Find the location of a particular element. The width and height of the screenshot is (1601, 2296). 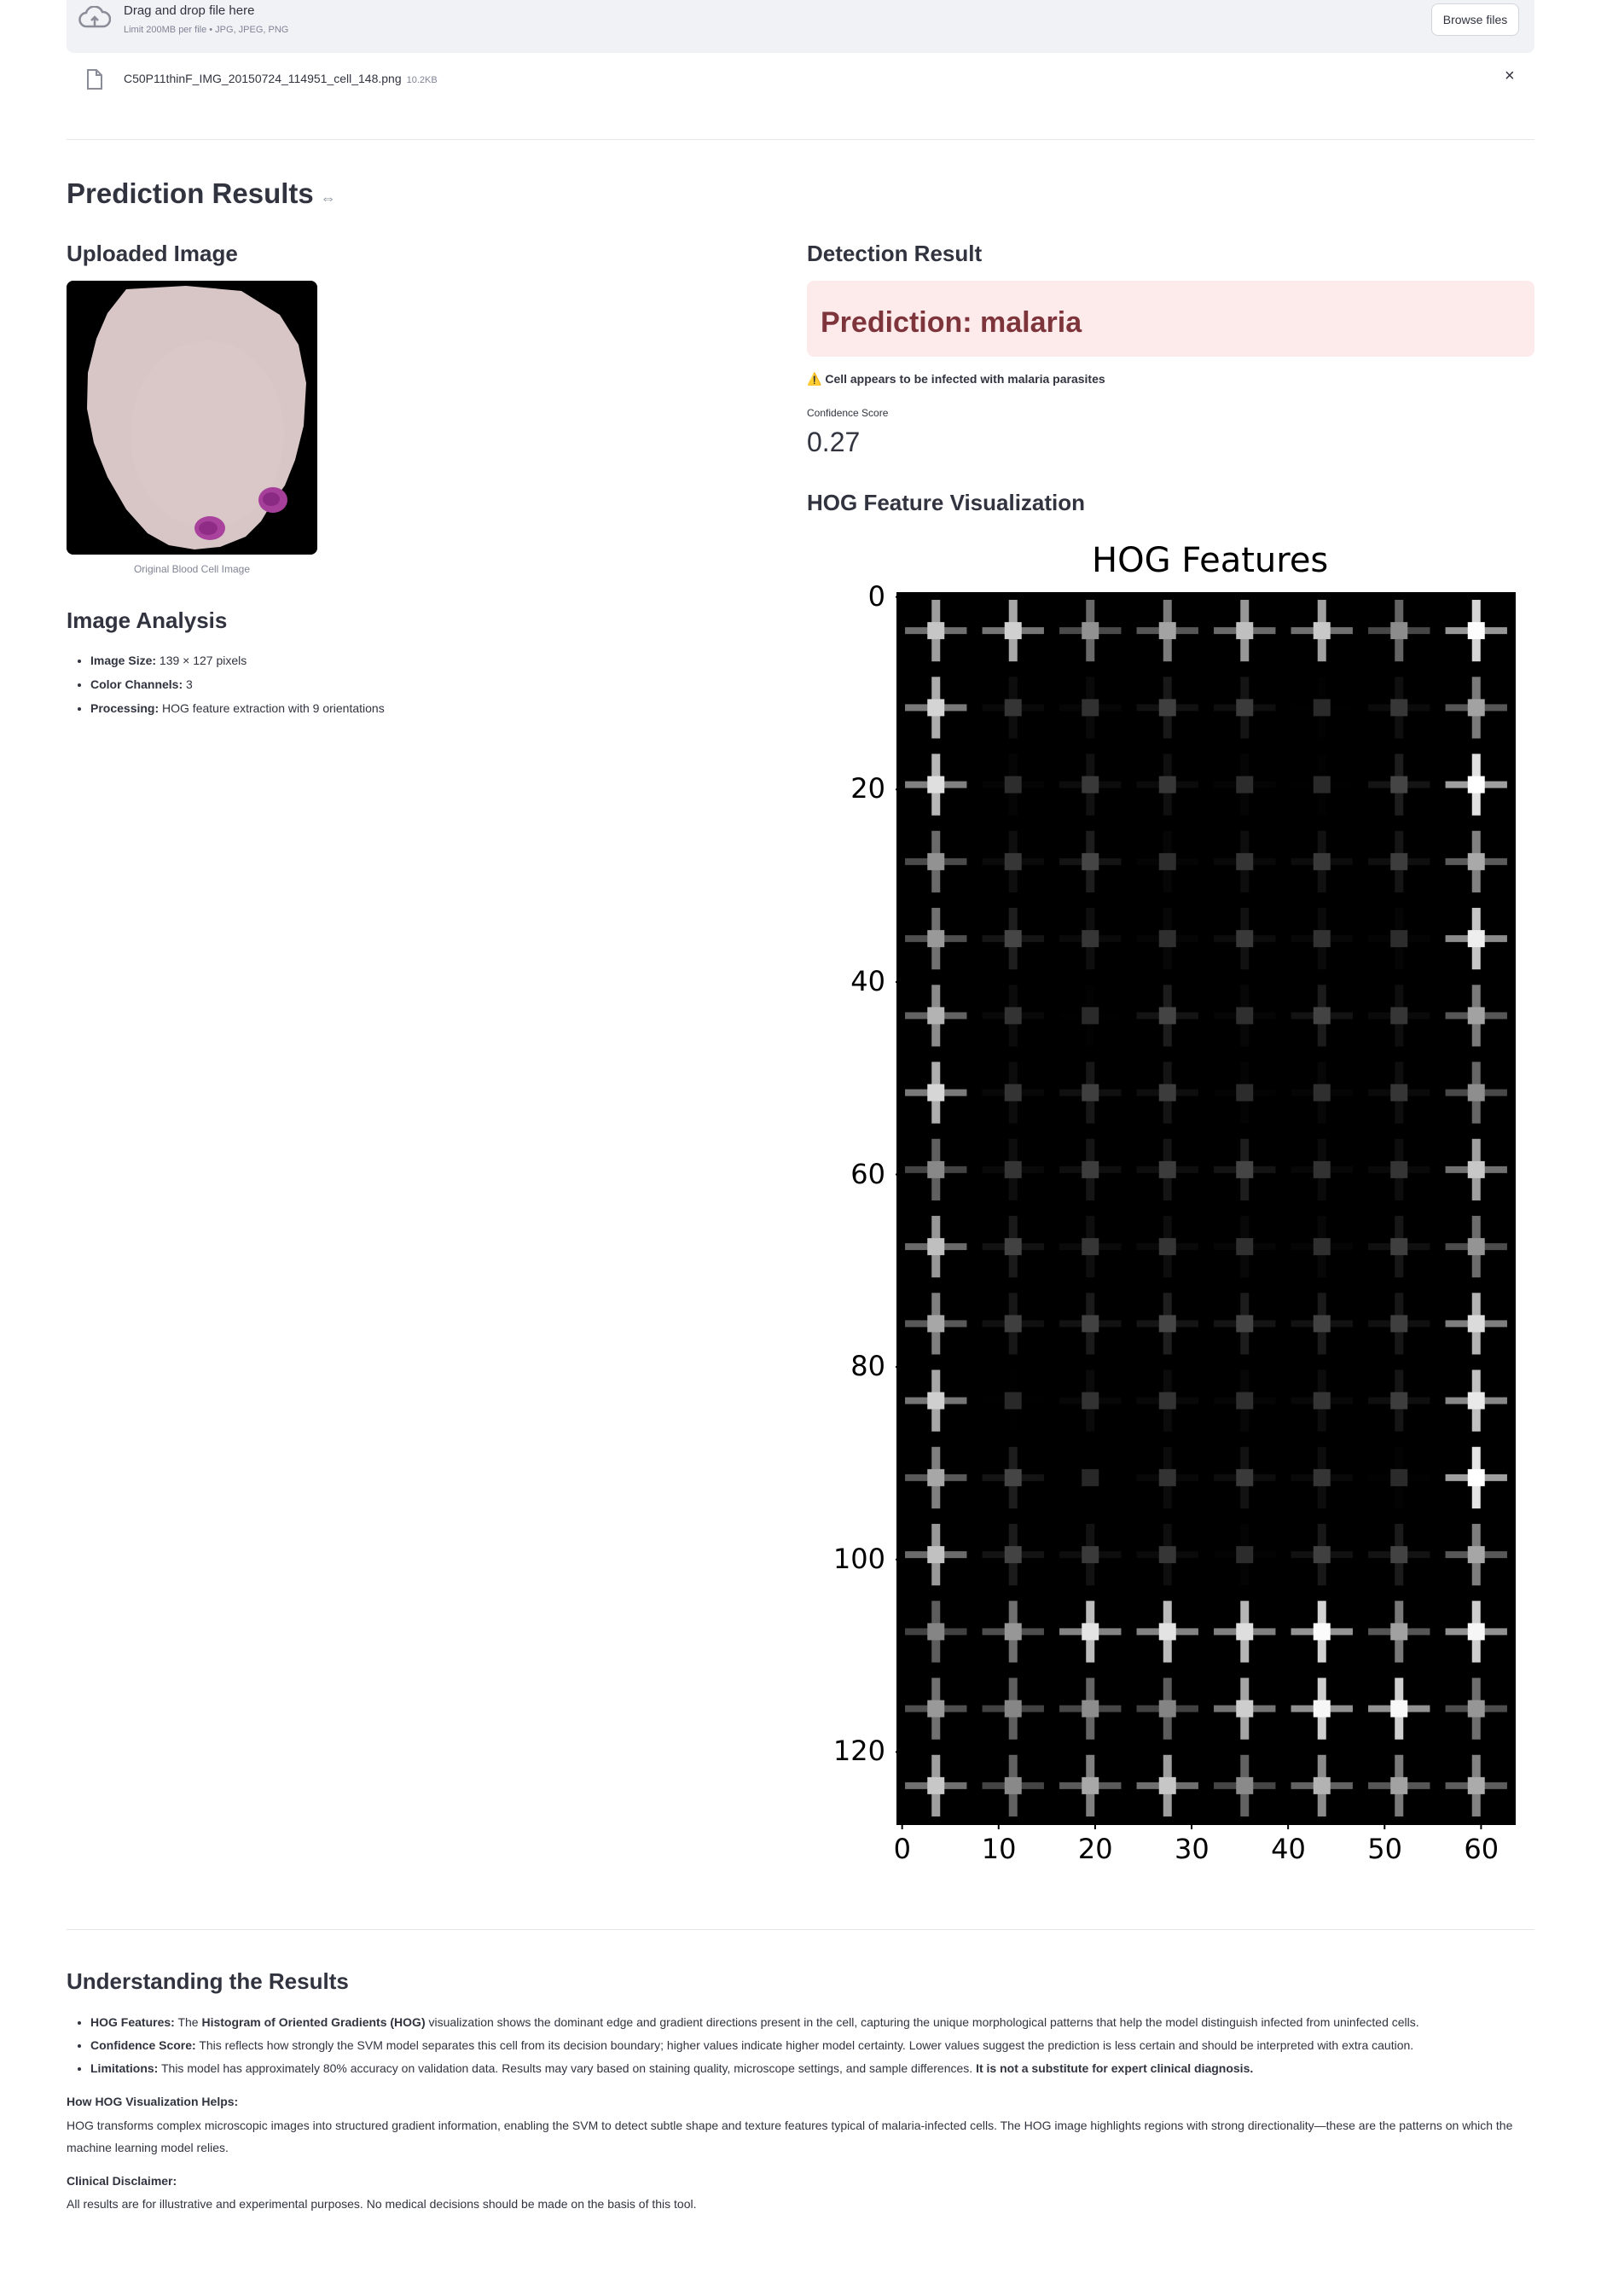

understanding-heading: Understanding the Results is located at coordinates (208, 1981).